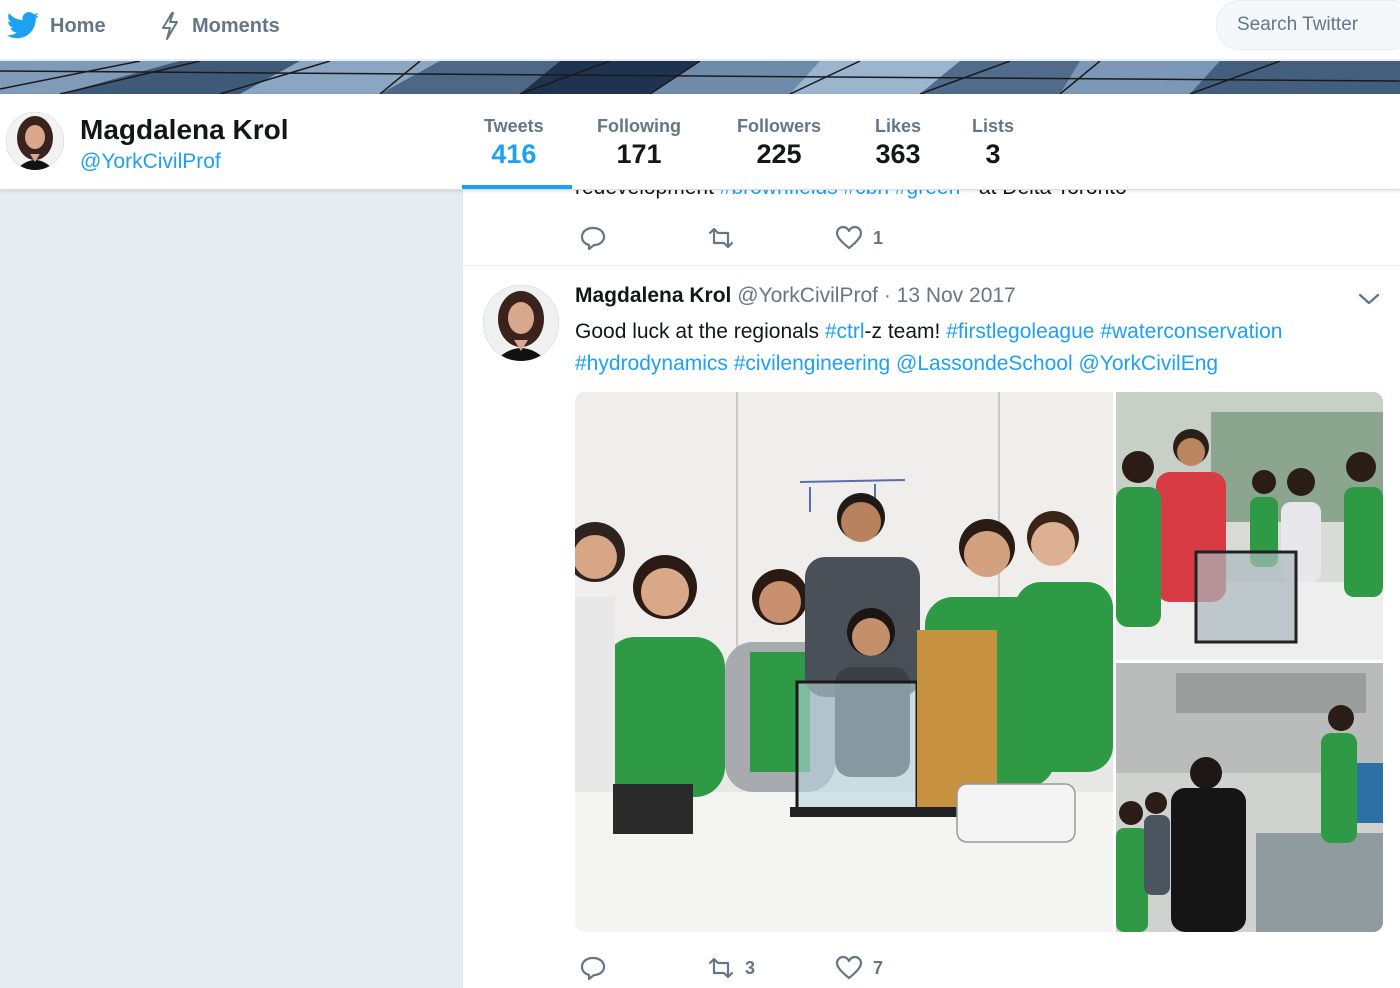  Describe the element at coordinates (700, 331) in the screenshot. I see `tweet-text-part: Good luck at the regionals` at that location.